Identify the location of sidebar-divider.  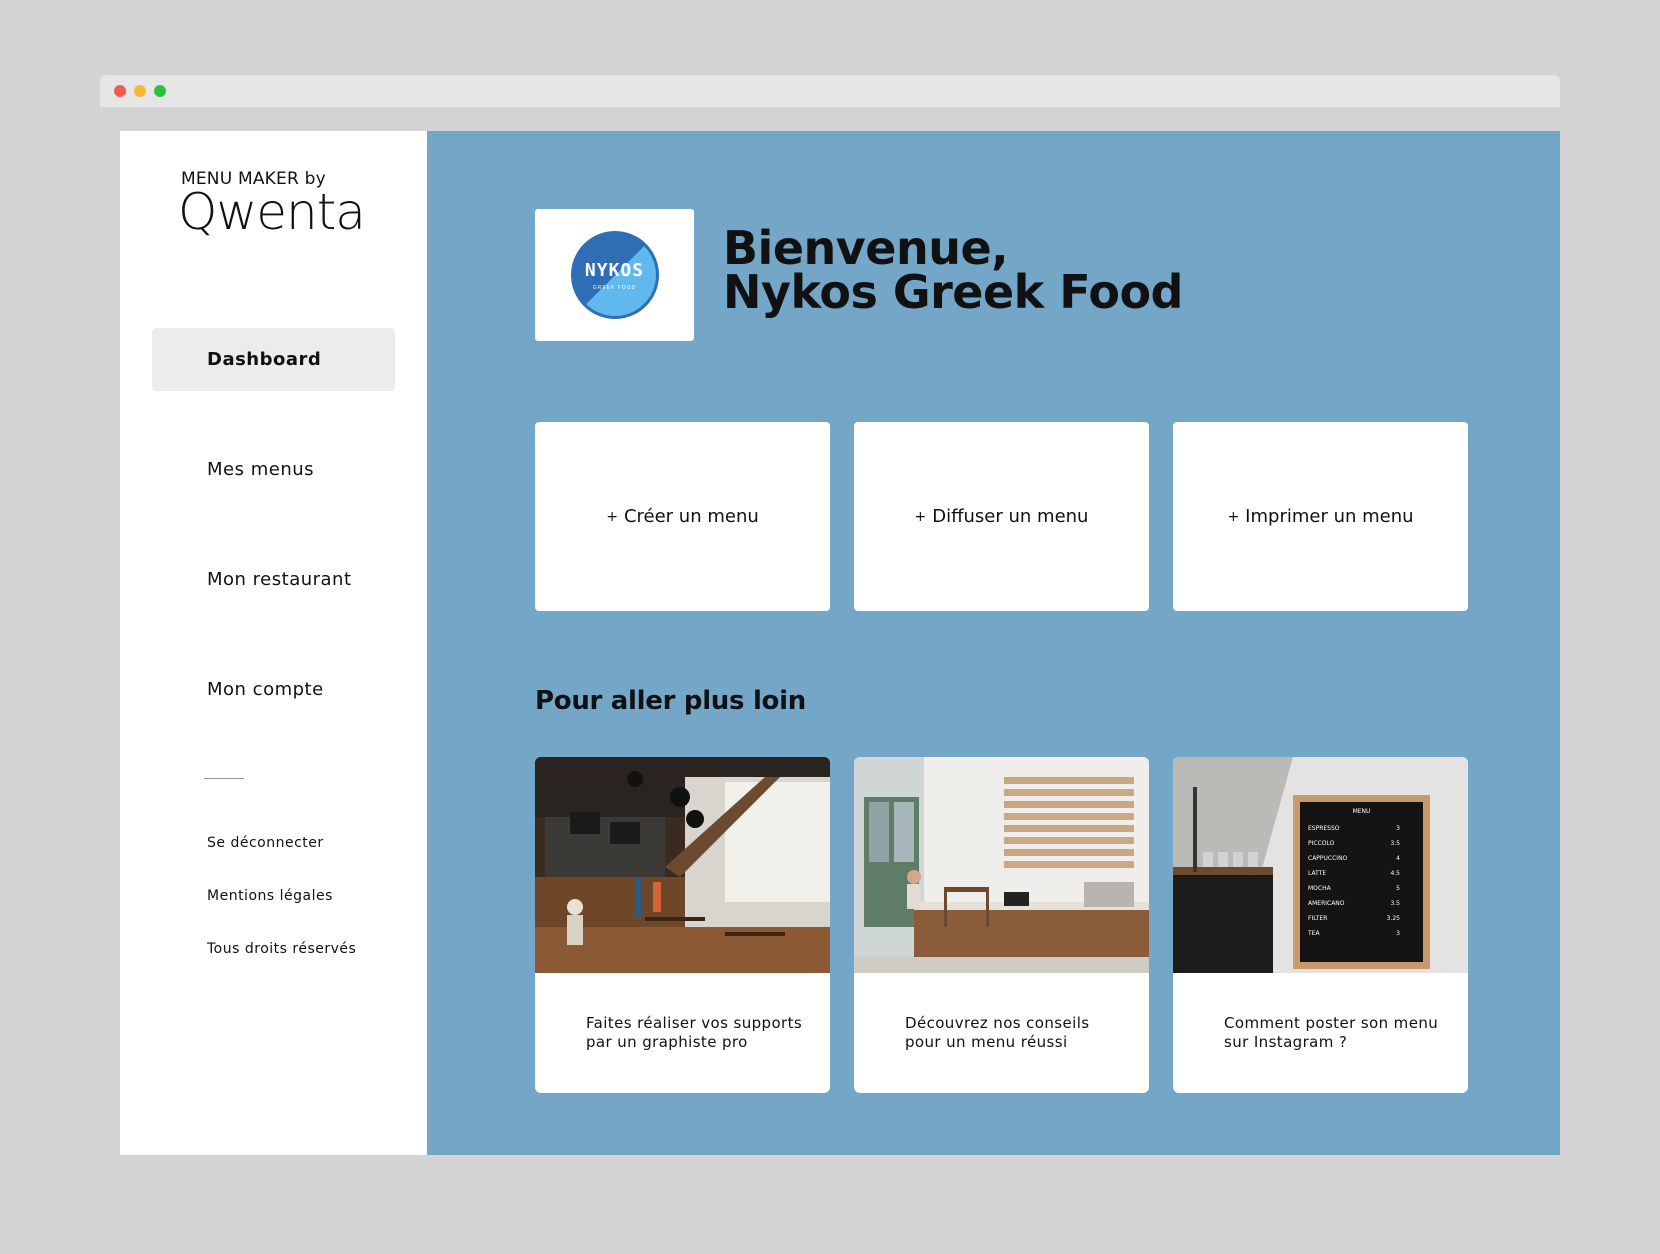
(224, 778).